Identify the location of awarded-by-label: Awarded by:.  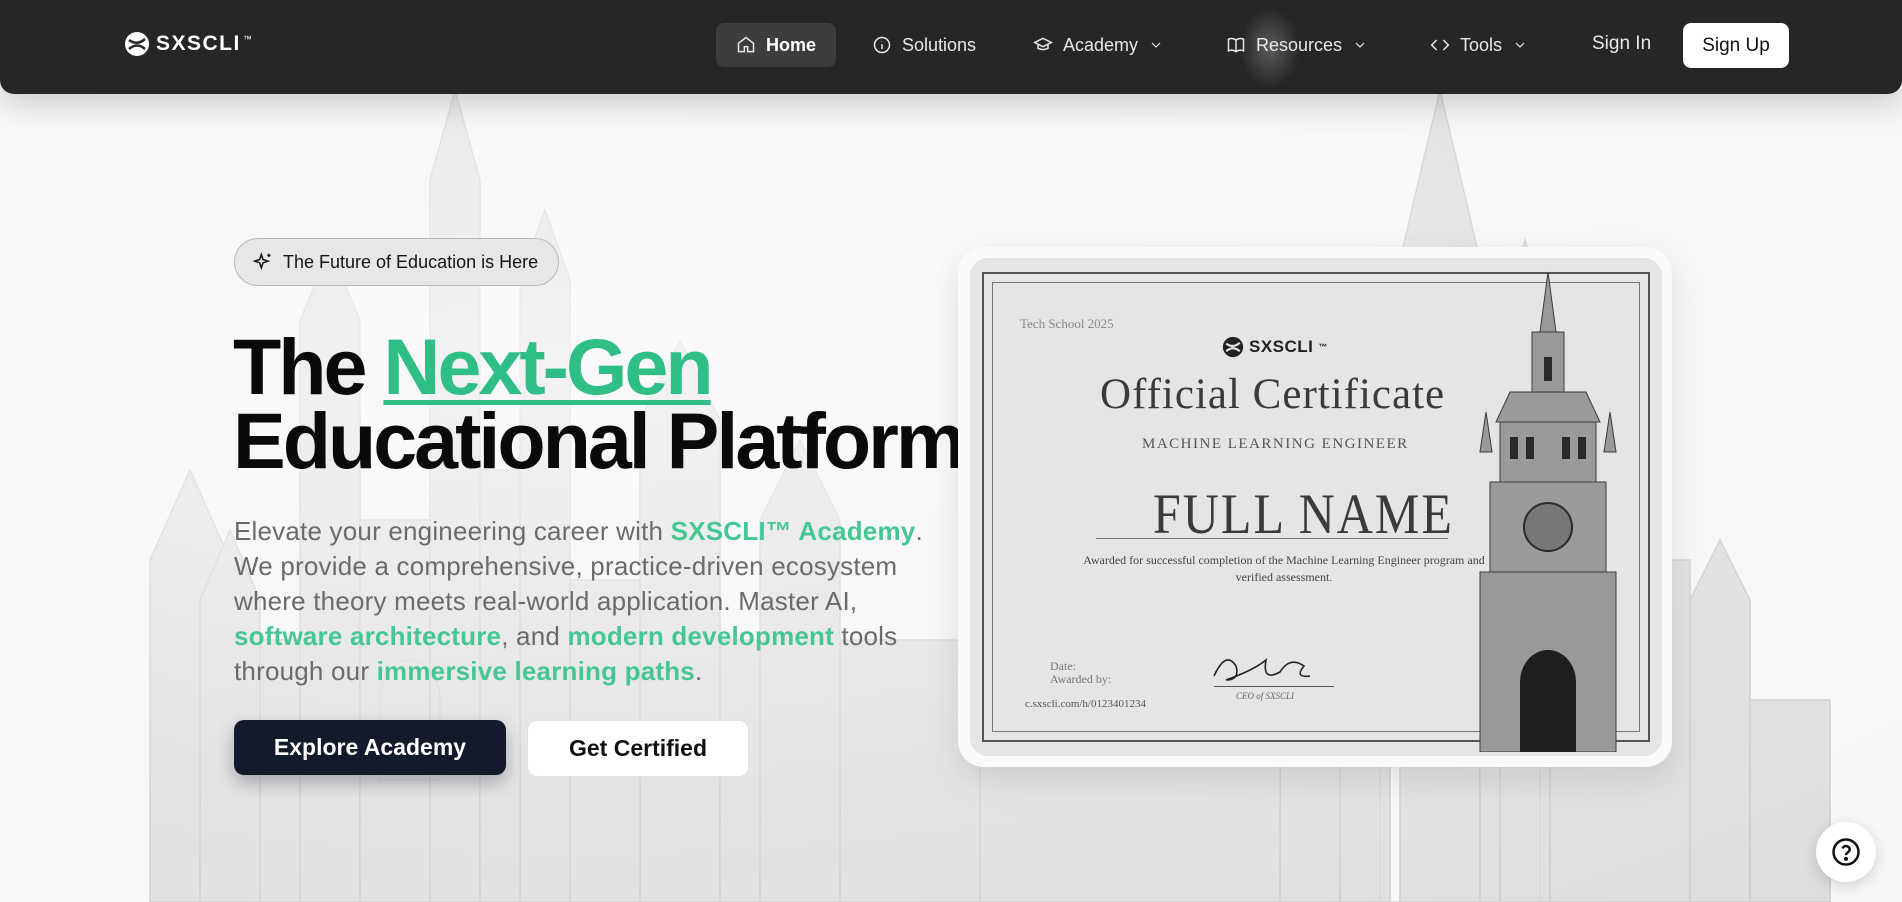
(1081, 679).